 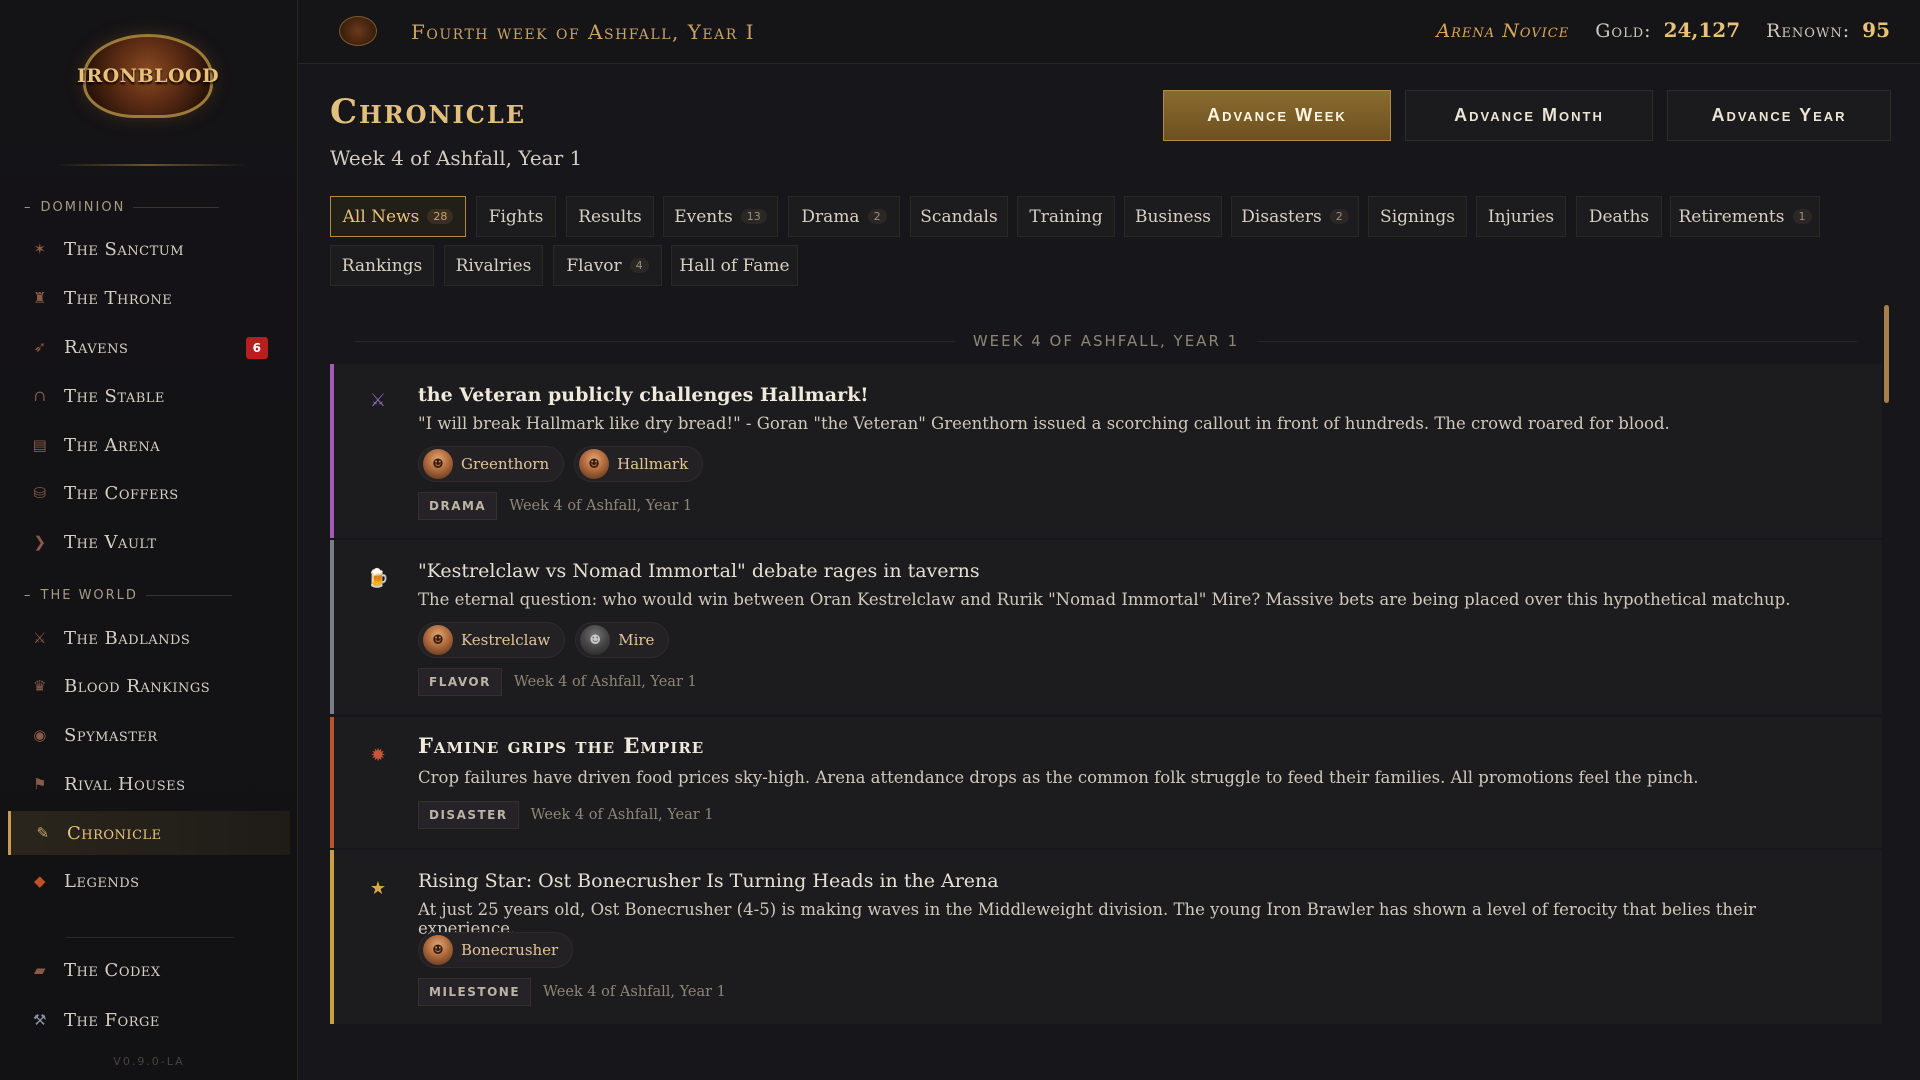 I want to click on sidebar-item-label: Chronicle, so click(x=114, y=833).